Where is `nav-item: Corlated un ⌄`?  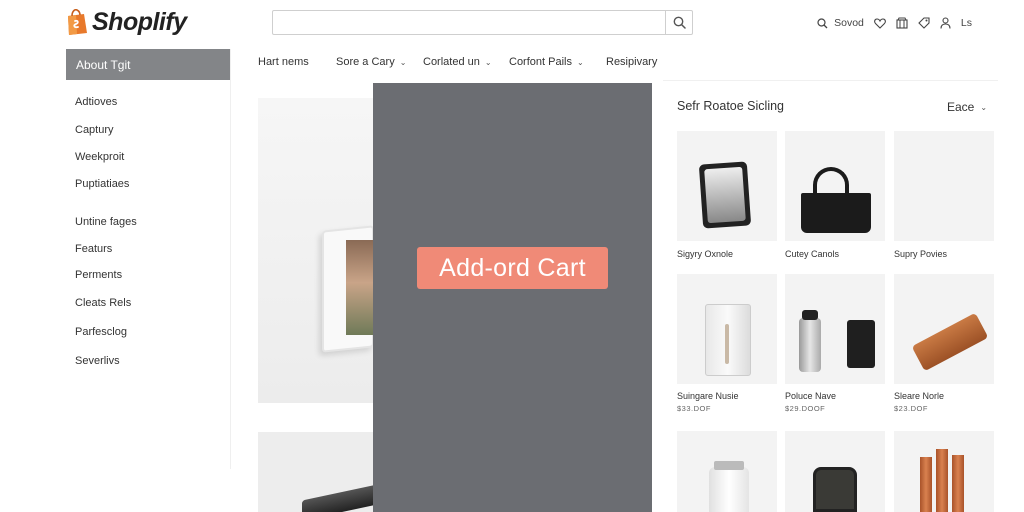 nav-item: Corlated un ⌄ is located at coordinates (457, 62).